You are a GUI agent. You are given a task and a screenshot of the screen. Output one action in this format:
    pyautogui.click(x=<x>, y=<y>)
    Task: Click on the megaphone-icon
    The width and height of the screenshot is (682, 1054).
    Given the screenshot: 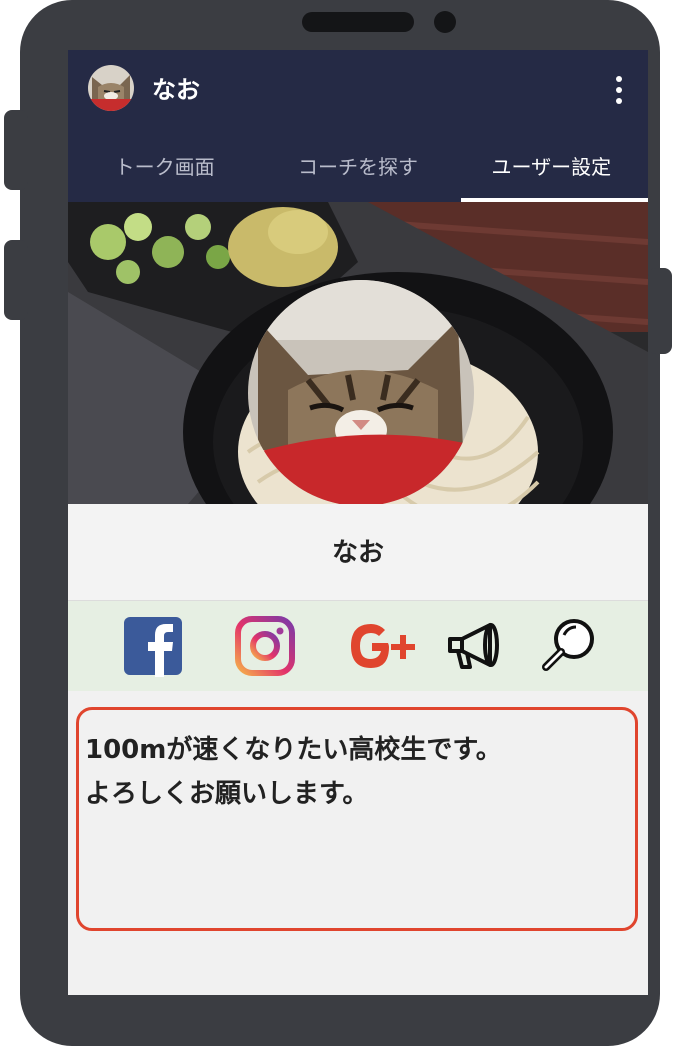 What is the action you would take?
    pyautogui.click(x=475, y=646)
    